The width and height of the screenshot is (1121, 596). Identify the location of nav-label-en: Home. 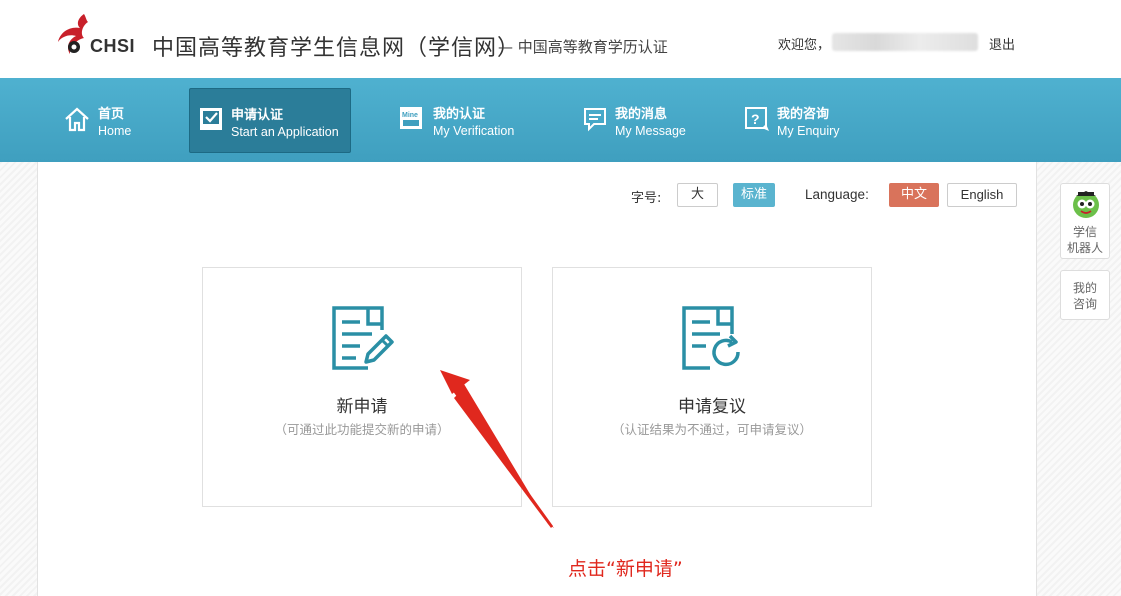
(115, 131).